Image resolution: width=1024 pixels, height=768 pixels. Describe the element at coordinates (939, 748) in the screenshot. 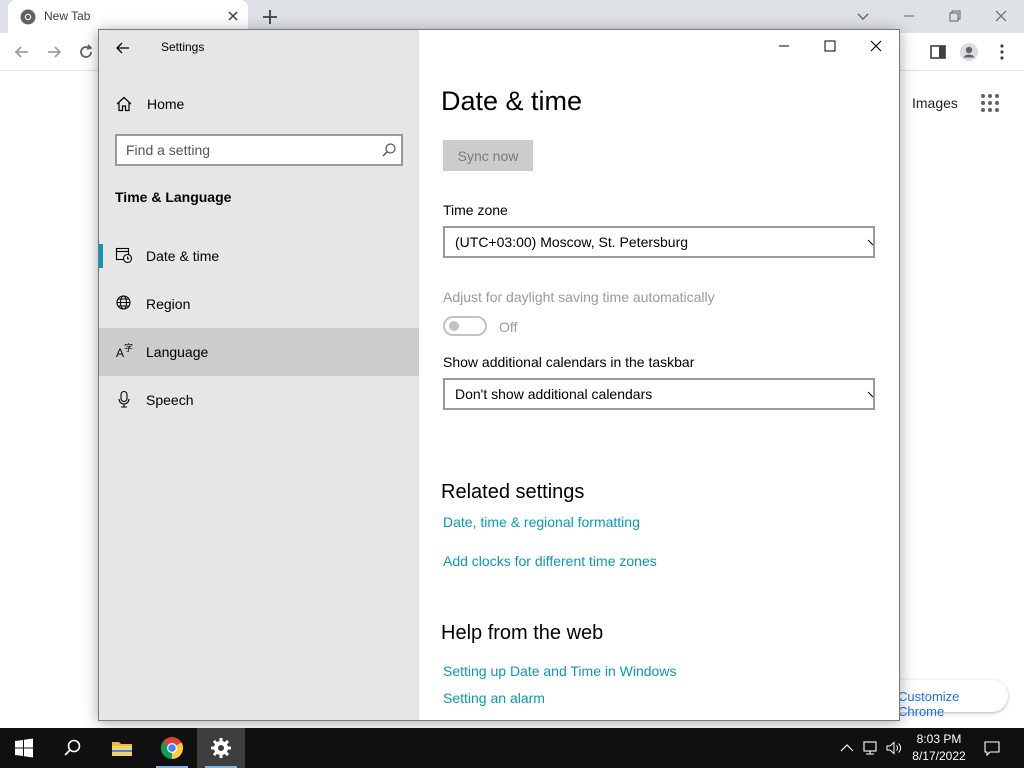

I see `taskbar-clock: 8:03 PM 8/17/2022` at that location.